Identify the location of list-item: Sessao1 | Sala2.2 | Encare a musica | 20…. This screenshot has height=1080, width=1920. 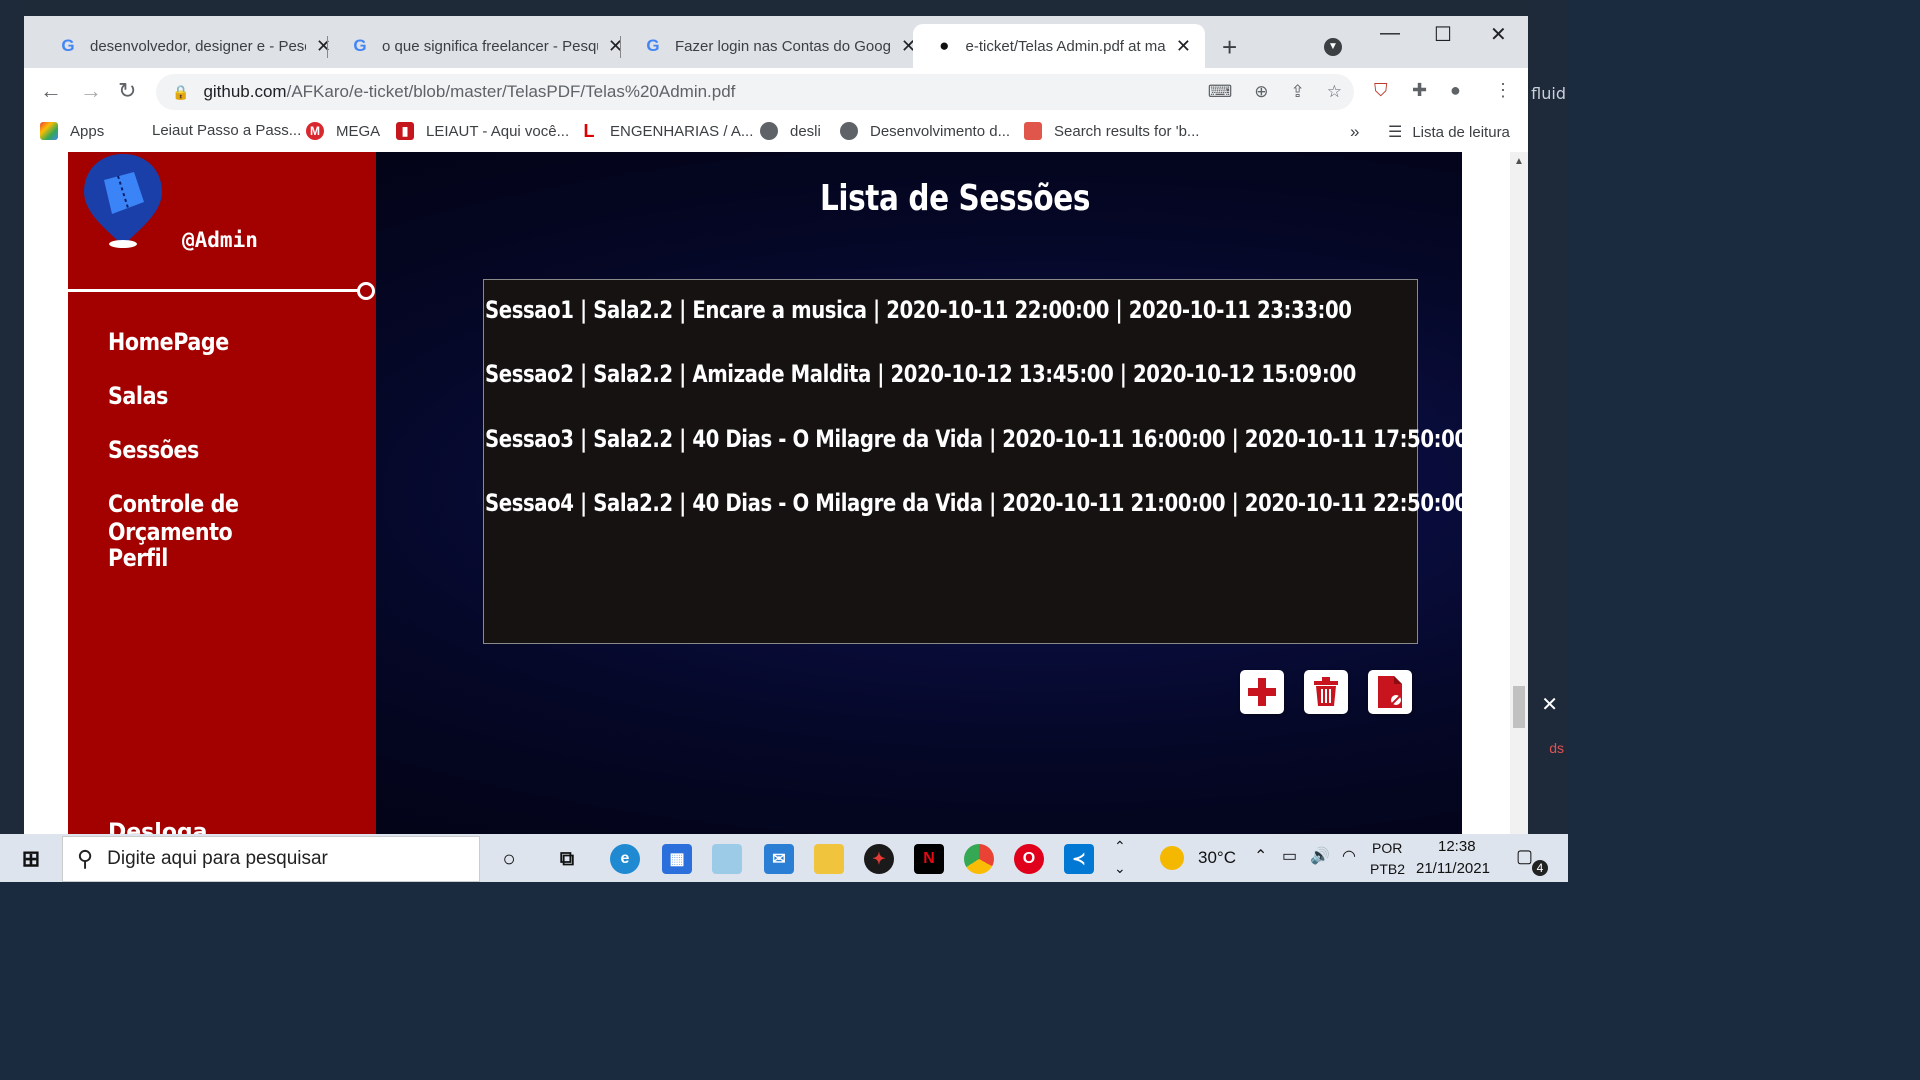
(918, 310).